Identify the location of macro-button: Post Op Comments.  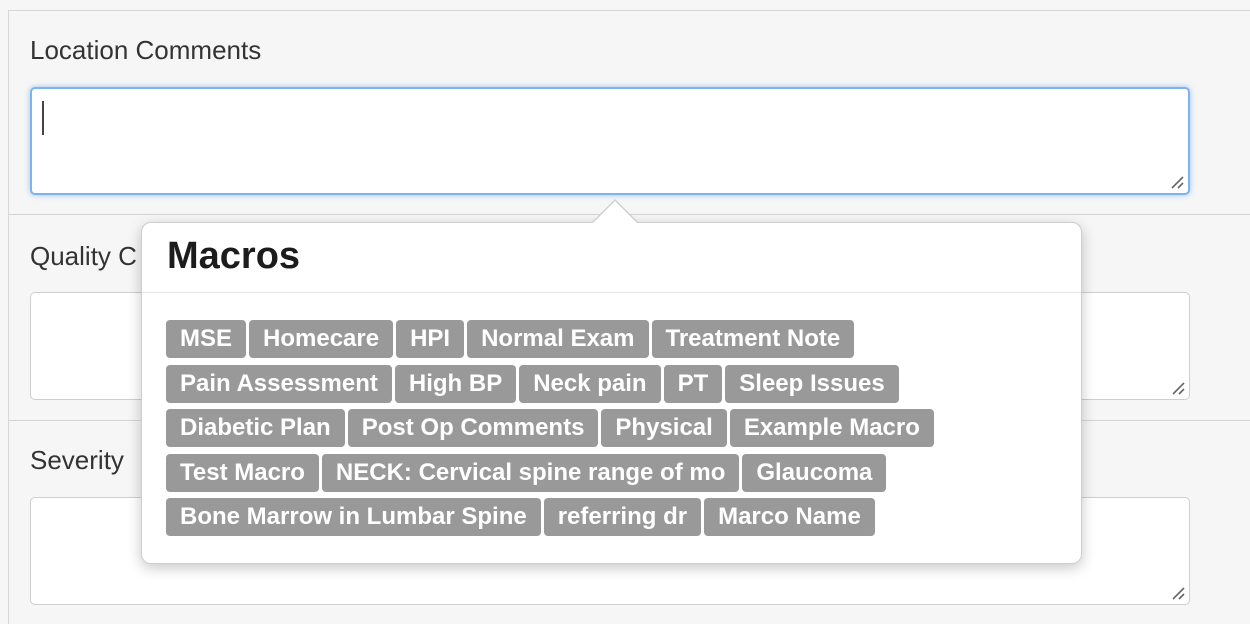
(473, 428).